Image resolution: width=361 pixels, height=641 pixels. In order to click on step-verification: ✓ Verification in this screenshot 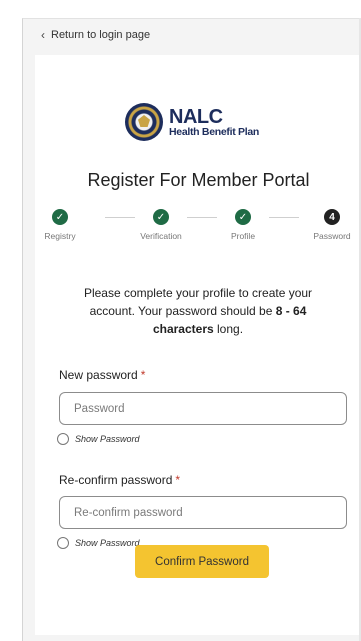, I will do `click(161, 225)`.